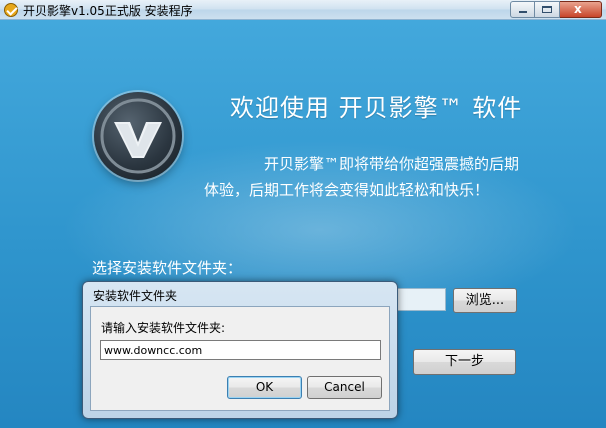 Image resolution: width=606 pixels, height=428 pixels. Describe the element at coordinates (347, 190) in the screenshot. I see `description-line-2: 体验，后期工作将会变得如此轻松和快乐！` at that location.